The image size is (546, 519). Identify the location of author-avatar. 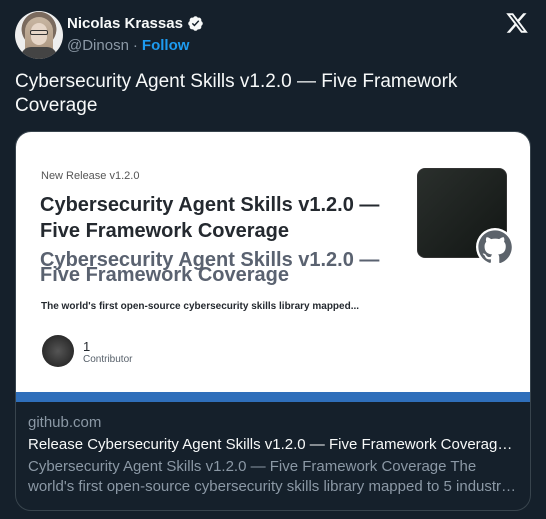
(39, 35).